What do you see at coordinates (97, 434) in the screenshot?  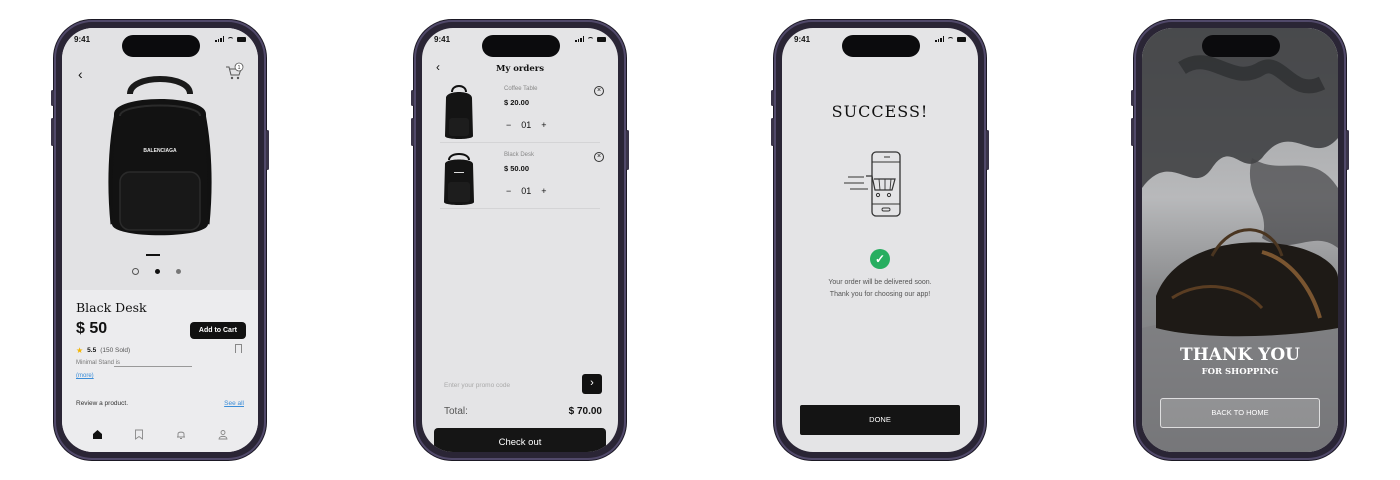 I see `home-icon` at bounding box center [97, 434].